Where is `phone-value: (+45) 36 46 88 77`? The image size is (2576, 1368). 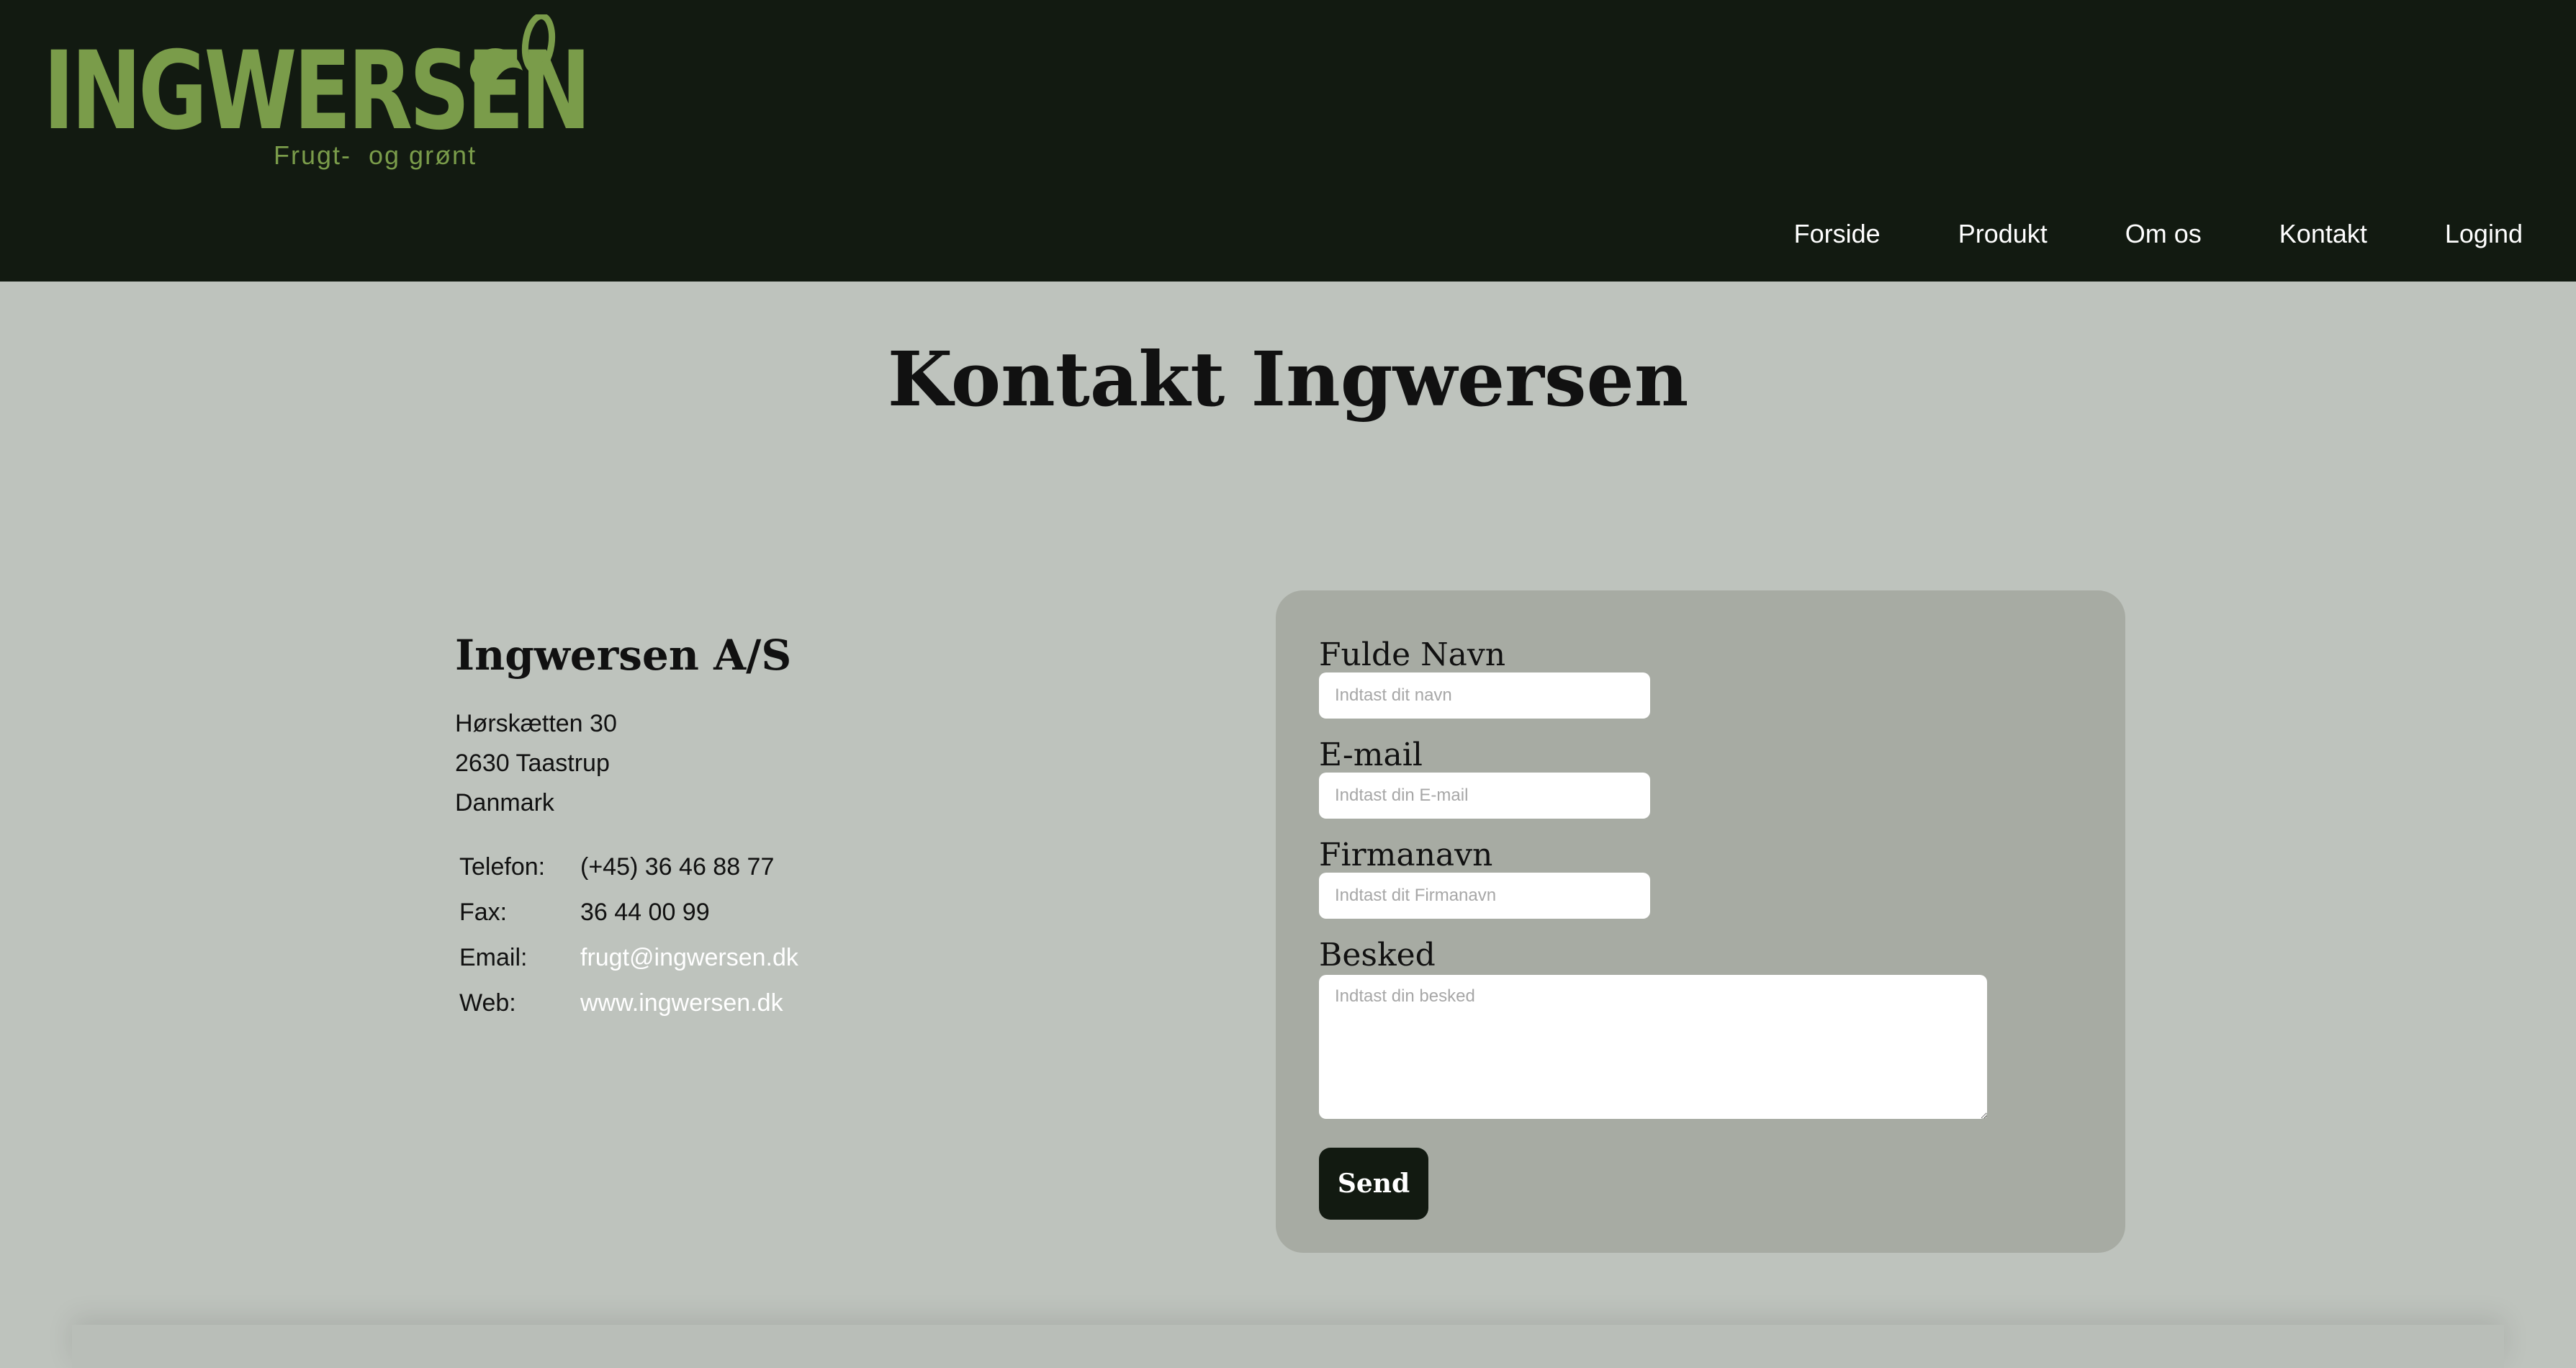 phone-value: (+45) 36 46 88 77 is located at coordinates (677, 867).